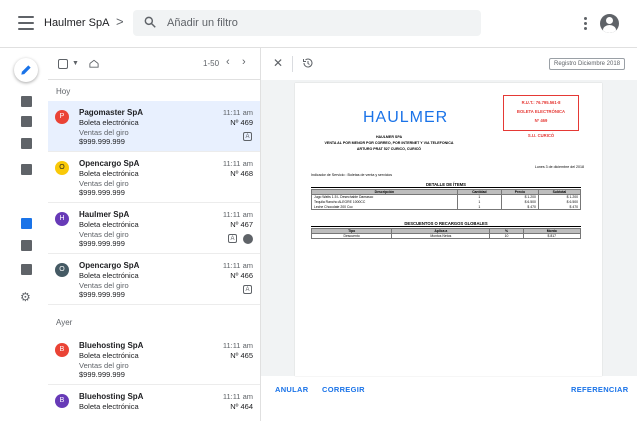 This screenshot has height=421, width=637. Describe the element at coordinates (449, 64) in the screenshot. I see `detail-toolbar: ✕ Registro Diciembre 2018` at that location.